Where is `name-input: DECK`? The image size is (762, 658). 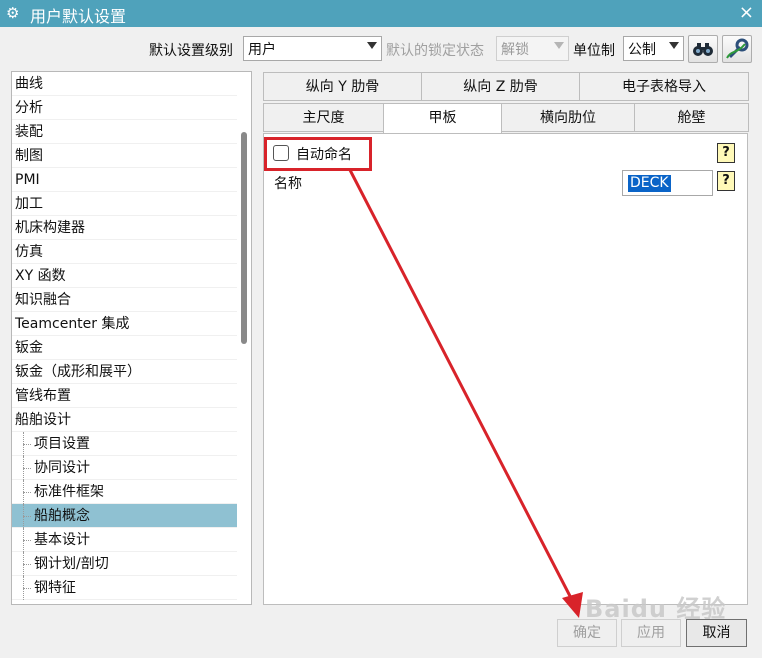
name-input: DECK is located at coordinates (667, 183).